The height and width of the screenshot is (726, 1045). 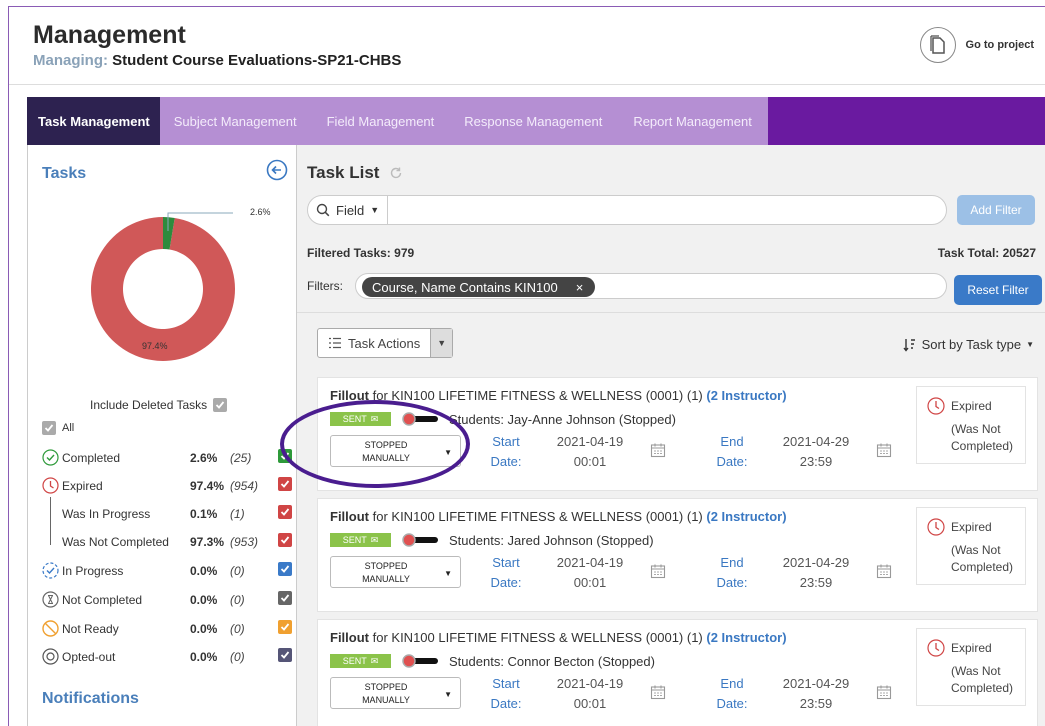 What do you see at coordinates (533, 121) in the screenshot?
I see `tab-response-management: Response Management` at bounding box center [533, 121].